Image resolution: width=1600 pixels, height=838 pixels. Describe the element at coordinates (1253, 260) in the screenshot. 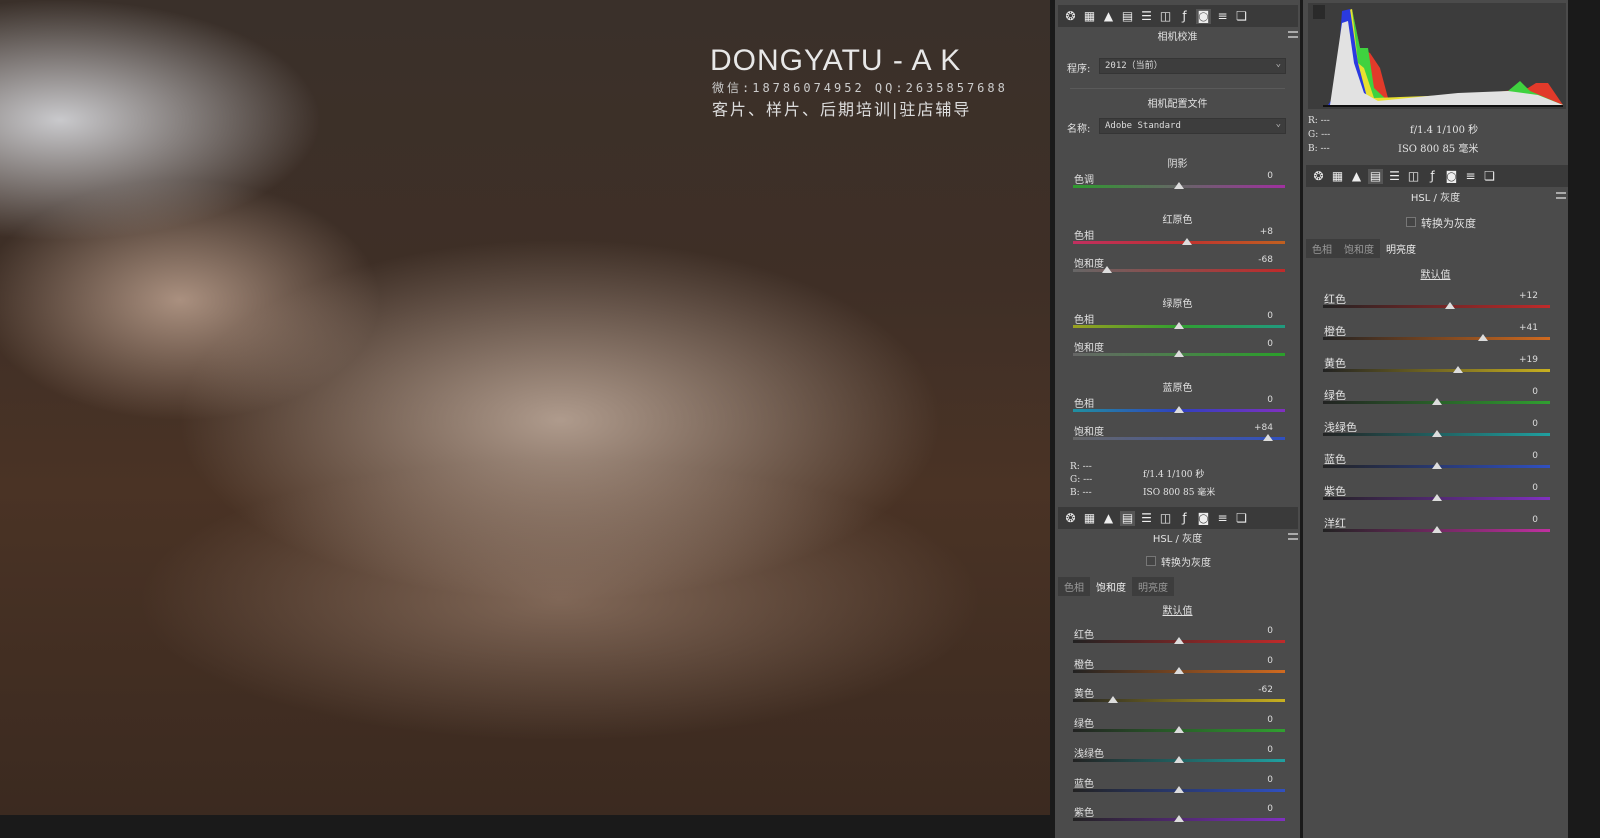

I see `slider-value: -68` at that location.